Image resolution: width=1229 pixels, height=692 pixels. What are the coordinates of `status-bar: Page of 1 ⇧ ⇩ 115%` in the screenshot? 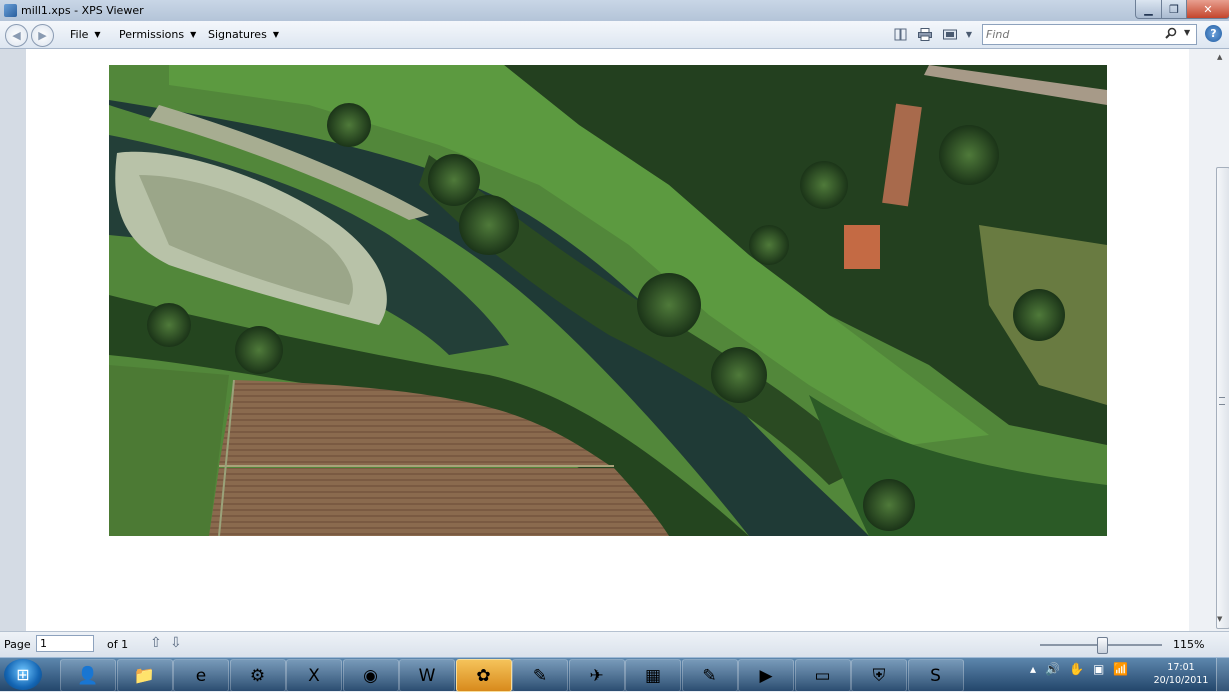 It's located at (614, 644).